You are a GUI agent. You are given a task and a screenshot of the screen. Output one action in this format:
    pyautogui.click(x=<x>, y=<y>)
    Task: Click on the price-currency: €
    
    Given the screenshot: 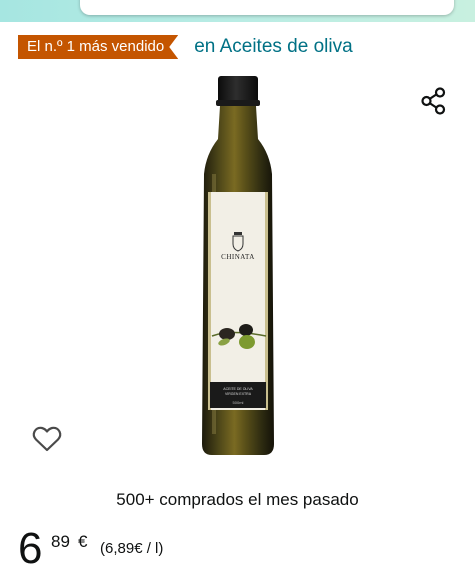 What is the action you would take?
    pyautogui.click(x=83, y=541)
    